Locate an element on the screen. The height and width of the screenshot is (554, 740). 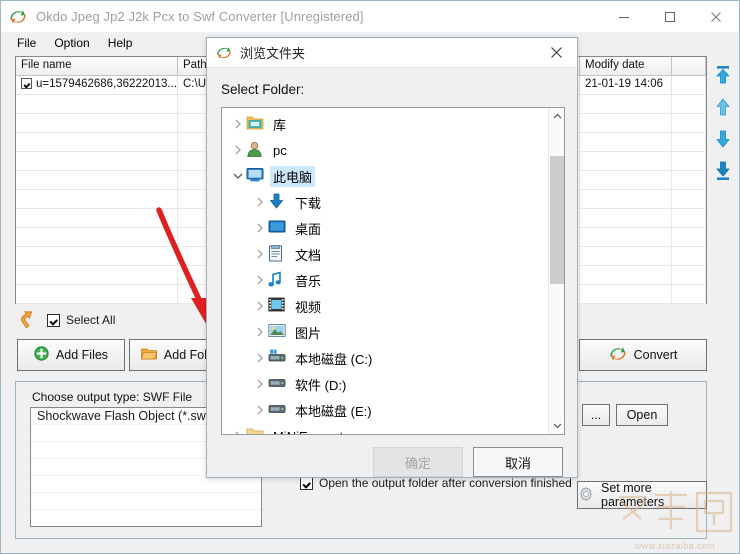
downloads-icon is located at coordinates (277, 202).